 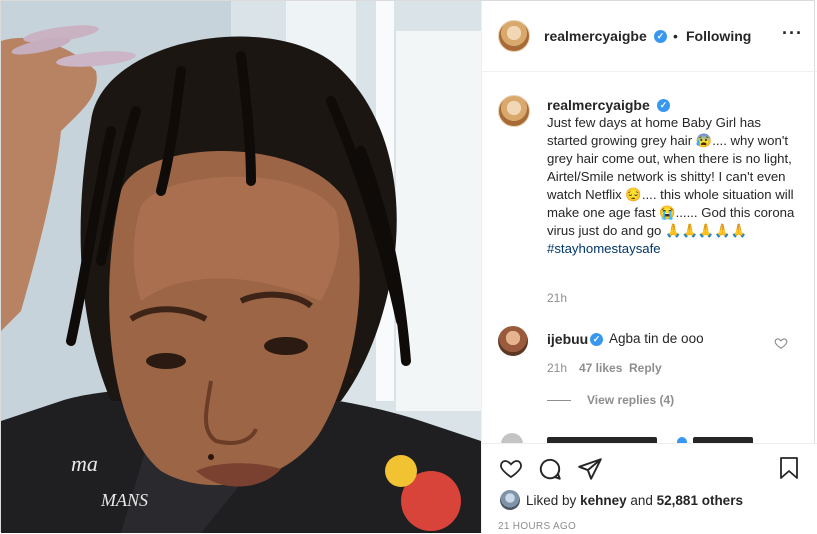 What do you see at coordinates (124, 500) in the screenshot?
I see `svg-text: MANS` at bounding box center [124, 500].